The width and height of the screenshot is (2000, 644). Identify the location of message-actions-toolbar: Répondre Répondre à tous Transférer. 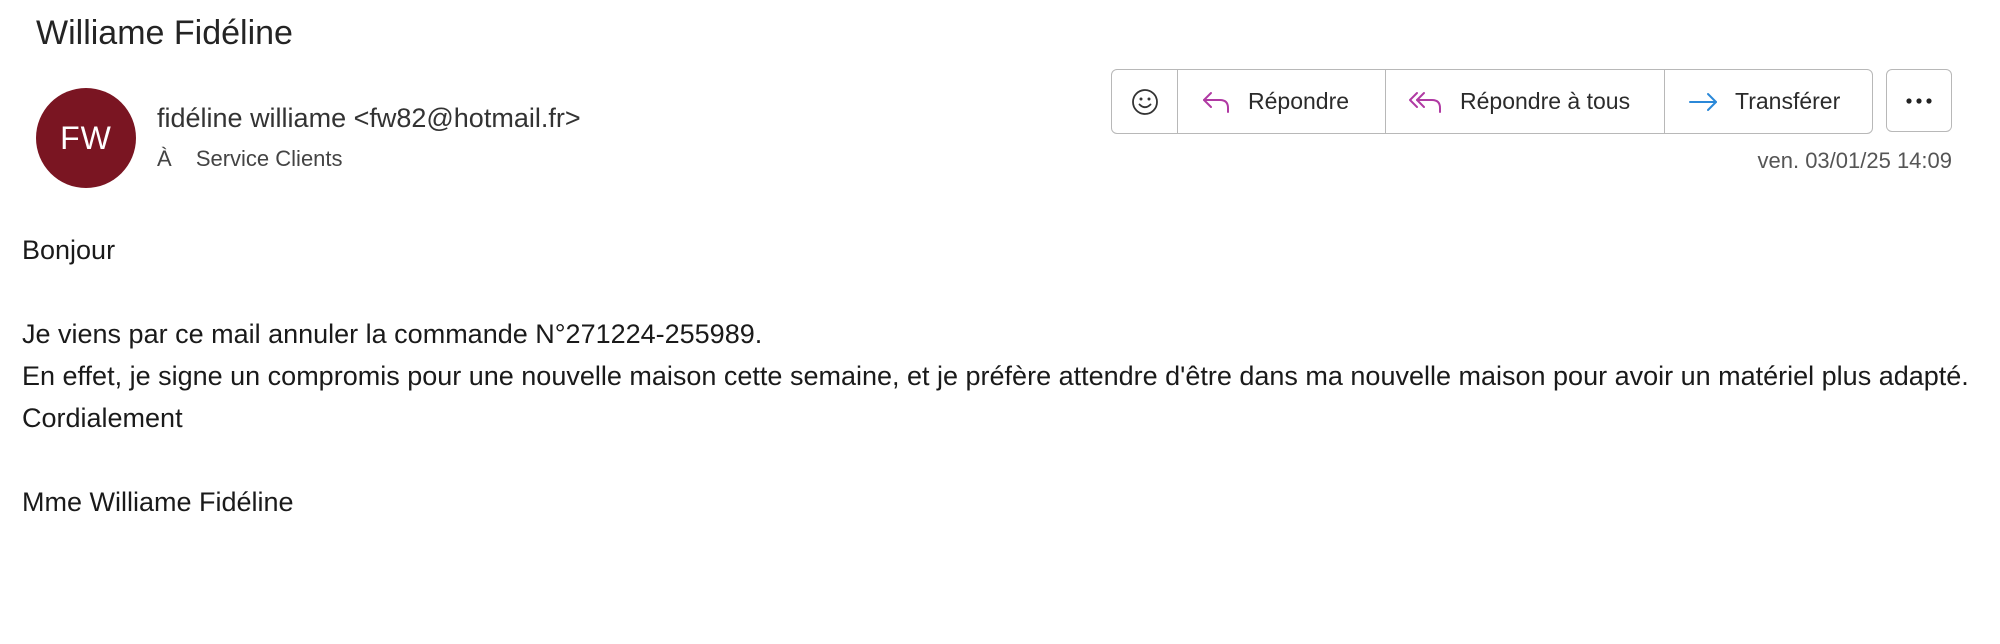
(1492, 101).